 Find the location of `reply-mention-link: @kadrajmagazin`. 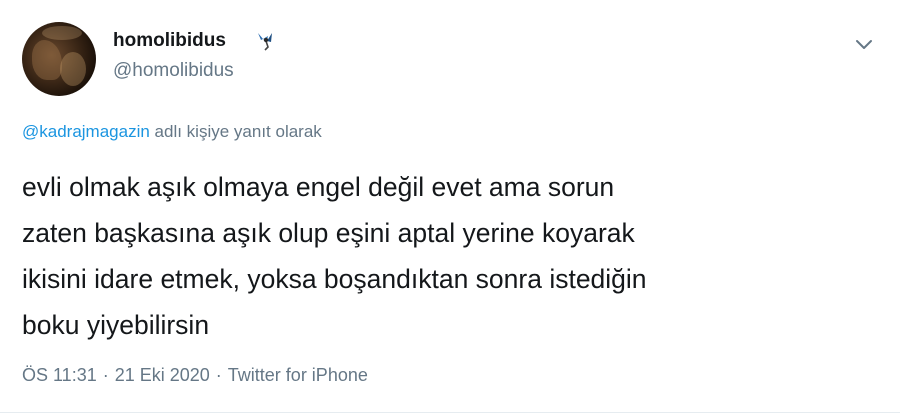

reply-mention-link: @kadrajmagazin is located at coordinates (86, 131).